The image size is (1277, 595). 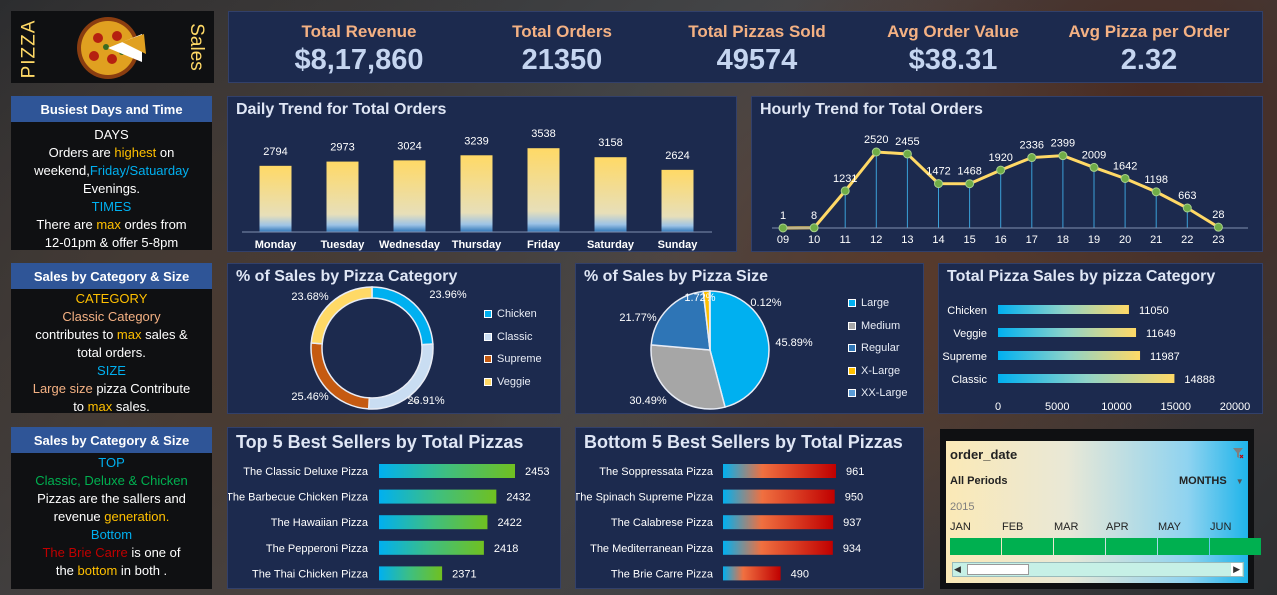 I want to click on category-bar-label: Classic, so click(x=970, y=380).